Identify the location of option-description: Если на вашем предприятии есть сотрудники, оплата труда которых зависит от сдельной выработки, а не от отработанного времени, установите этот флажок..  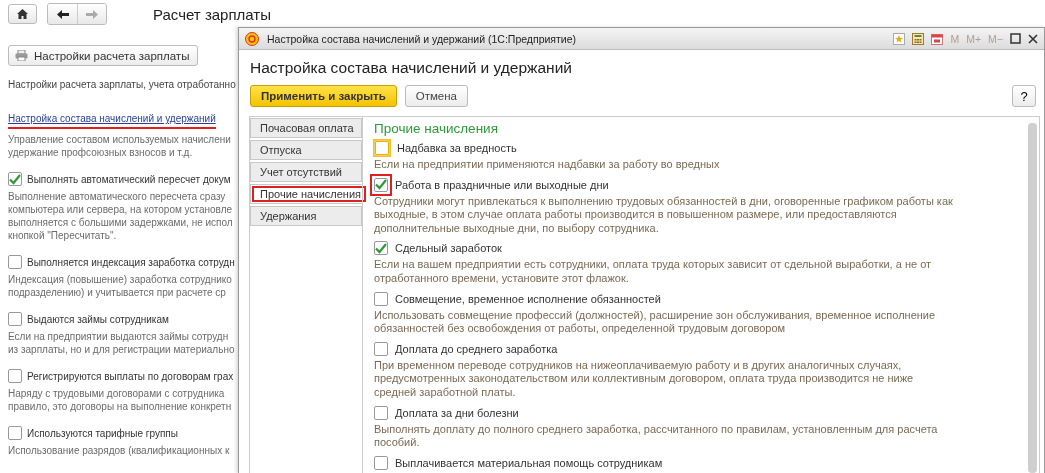
(653, 272).